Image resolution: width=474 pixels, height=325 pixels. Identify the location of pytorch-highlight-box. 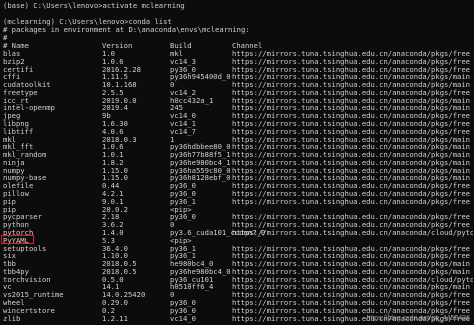
(17, 239).